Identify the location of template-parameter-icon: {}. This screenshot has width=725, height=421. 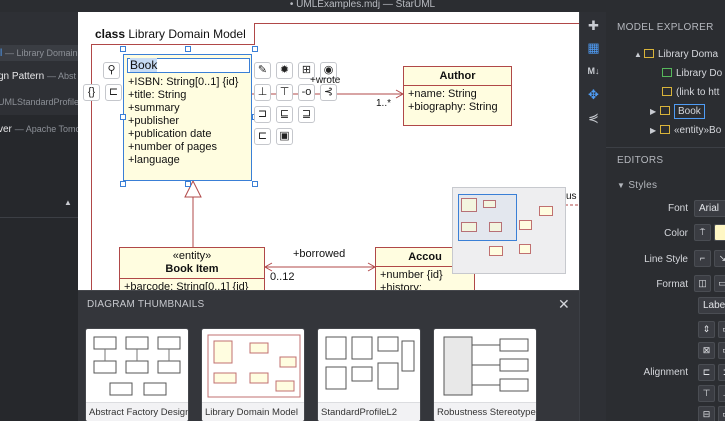
(91, 92).